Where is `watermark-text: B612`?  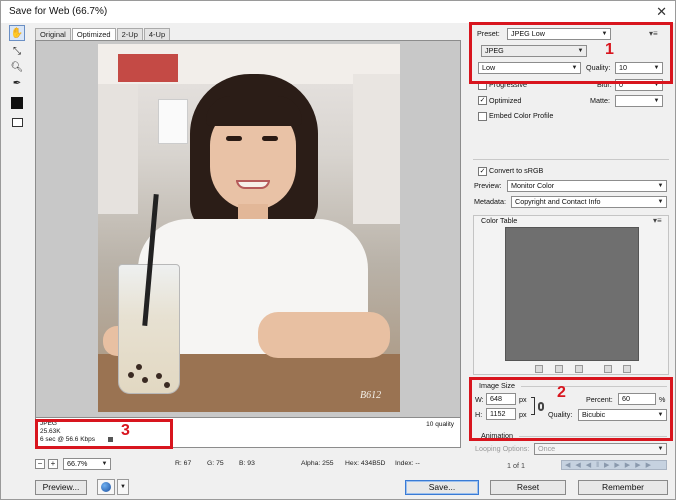 watermark-text: B612 is located at coordinates (371, 395).